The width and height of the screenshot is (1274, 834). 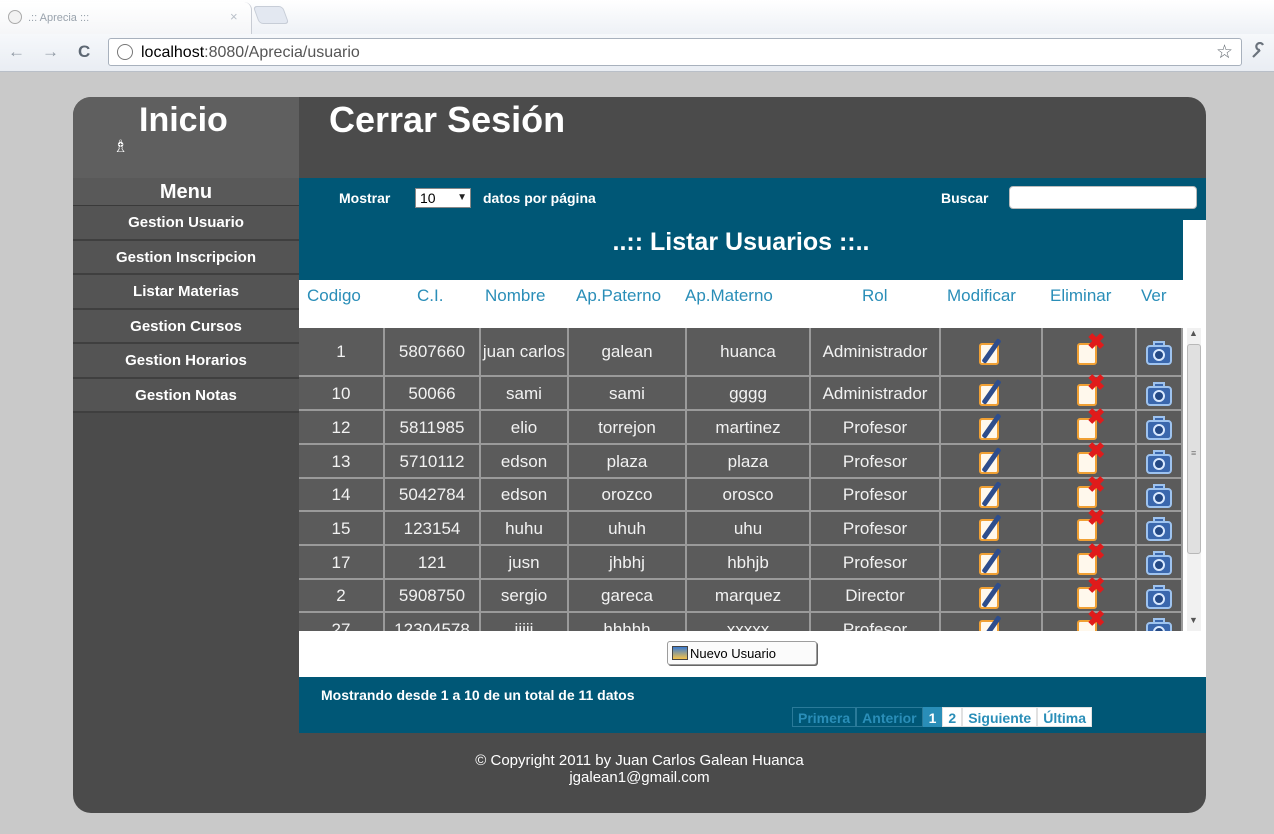 What do you see at coordinates (932, 717) in the screenshot?
I see `pager-page-1: 1` at bounding box center [932, 717].